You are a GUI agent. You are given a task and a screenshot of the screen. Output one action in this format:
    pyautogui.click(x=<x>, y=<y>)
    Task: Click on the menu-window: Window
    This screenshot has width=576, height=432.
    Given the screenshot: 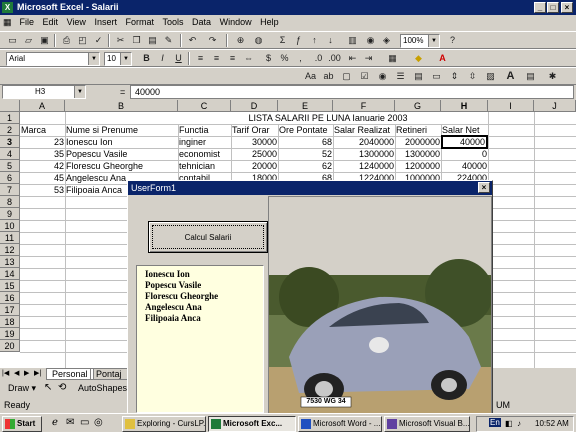 What is the action you would take?
    pyautogui.click(x=236, y=22)
    